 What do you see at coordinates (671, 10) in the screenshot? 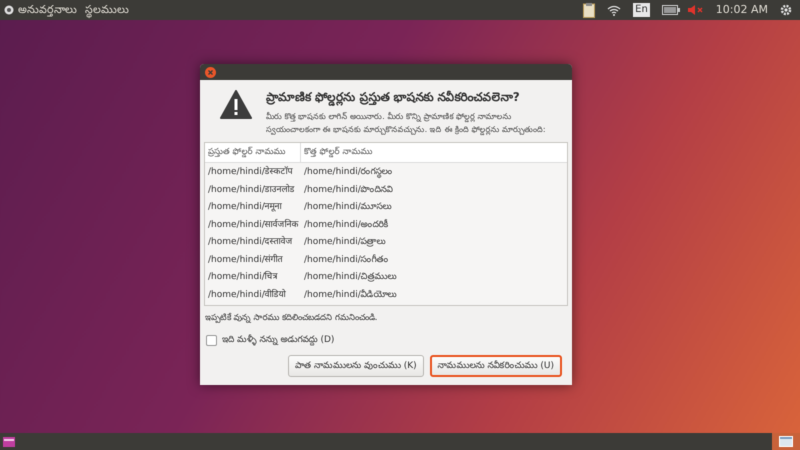
I see `battery-icon` at bounding box center [671, 10].